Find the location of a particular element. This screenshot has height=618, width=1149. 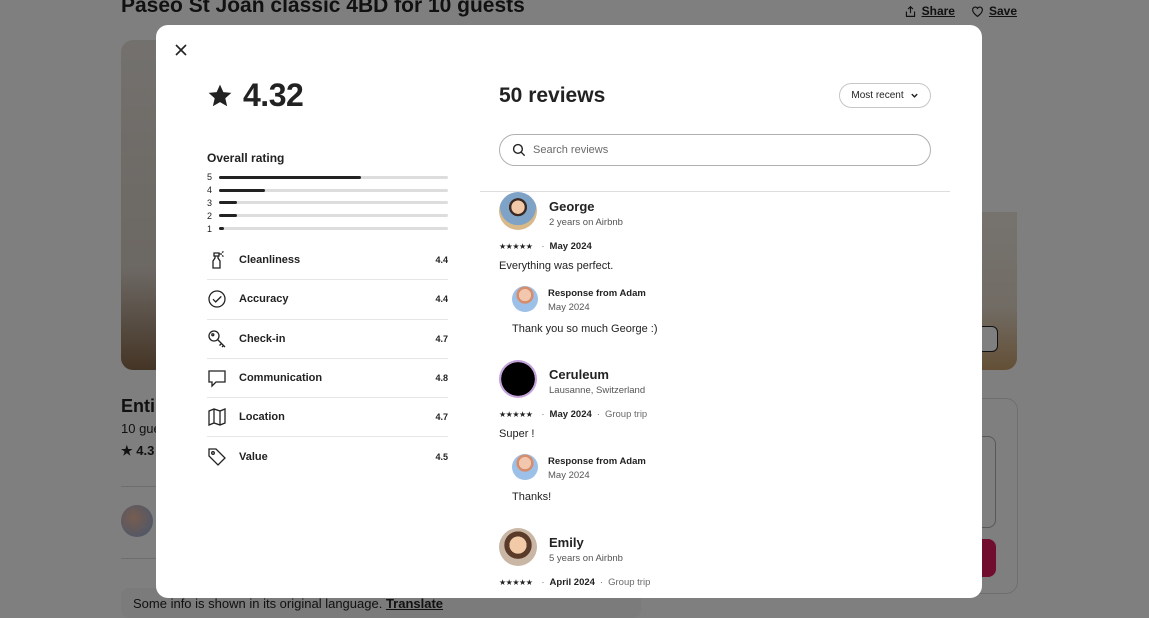

rating-bar-3: 3 is located at coordinates (327, 203).